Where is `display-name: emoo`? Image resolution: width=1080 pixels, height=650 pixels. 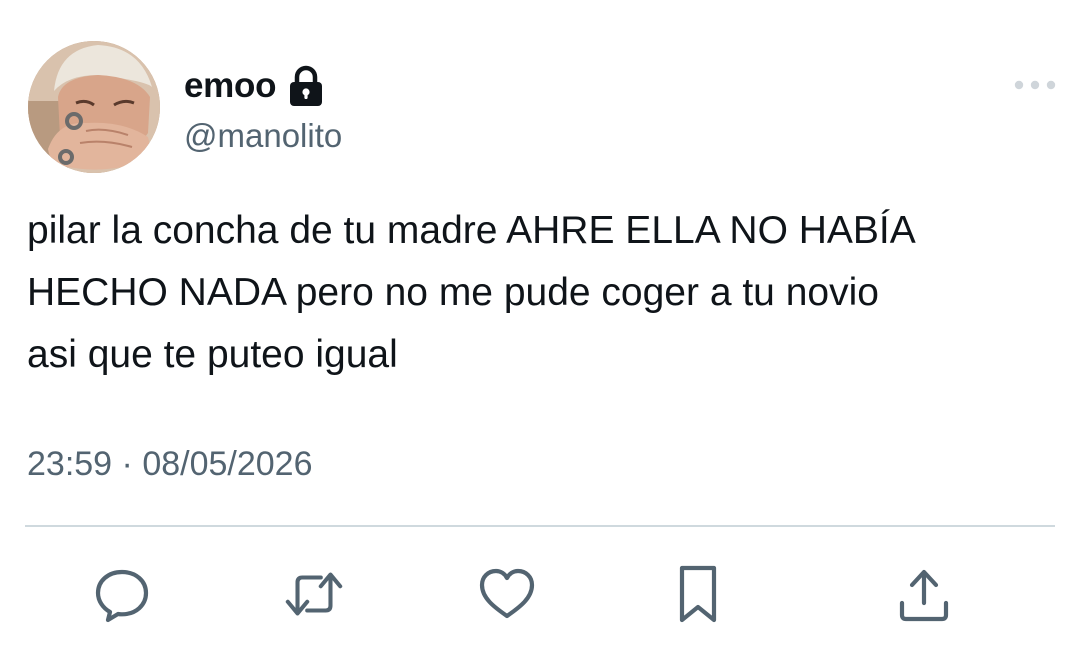 display-name: emoo is located at coordinates (230, 86).